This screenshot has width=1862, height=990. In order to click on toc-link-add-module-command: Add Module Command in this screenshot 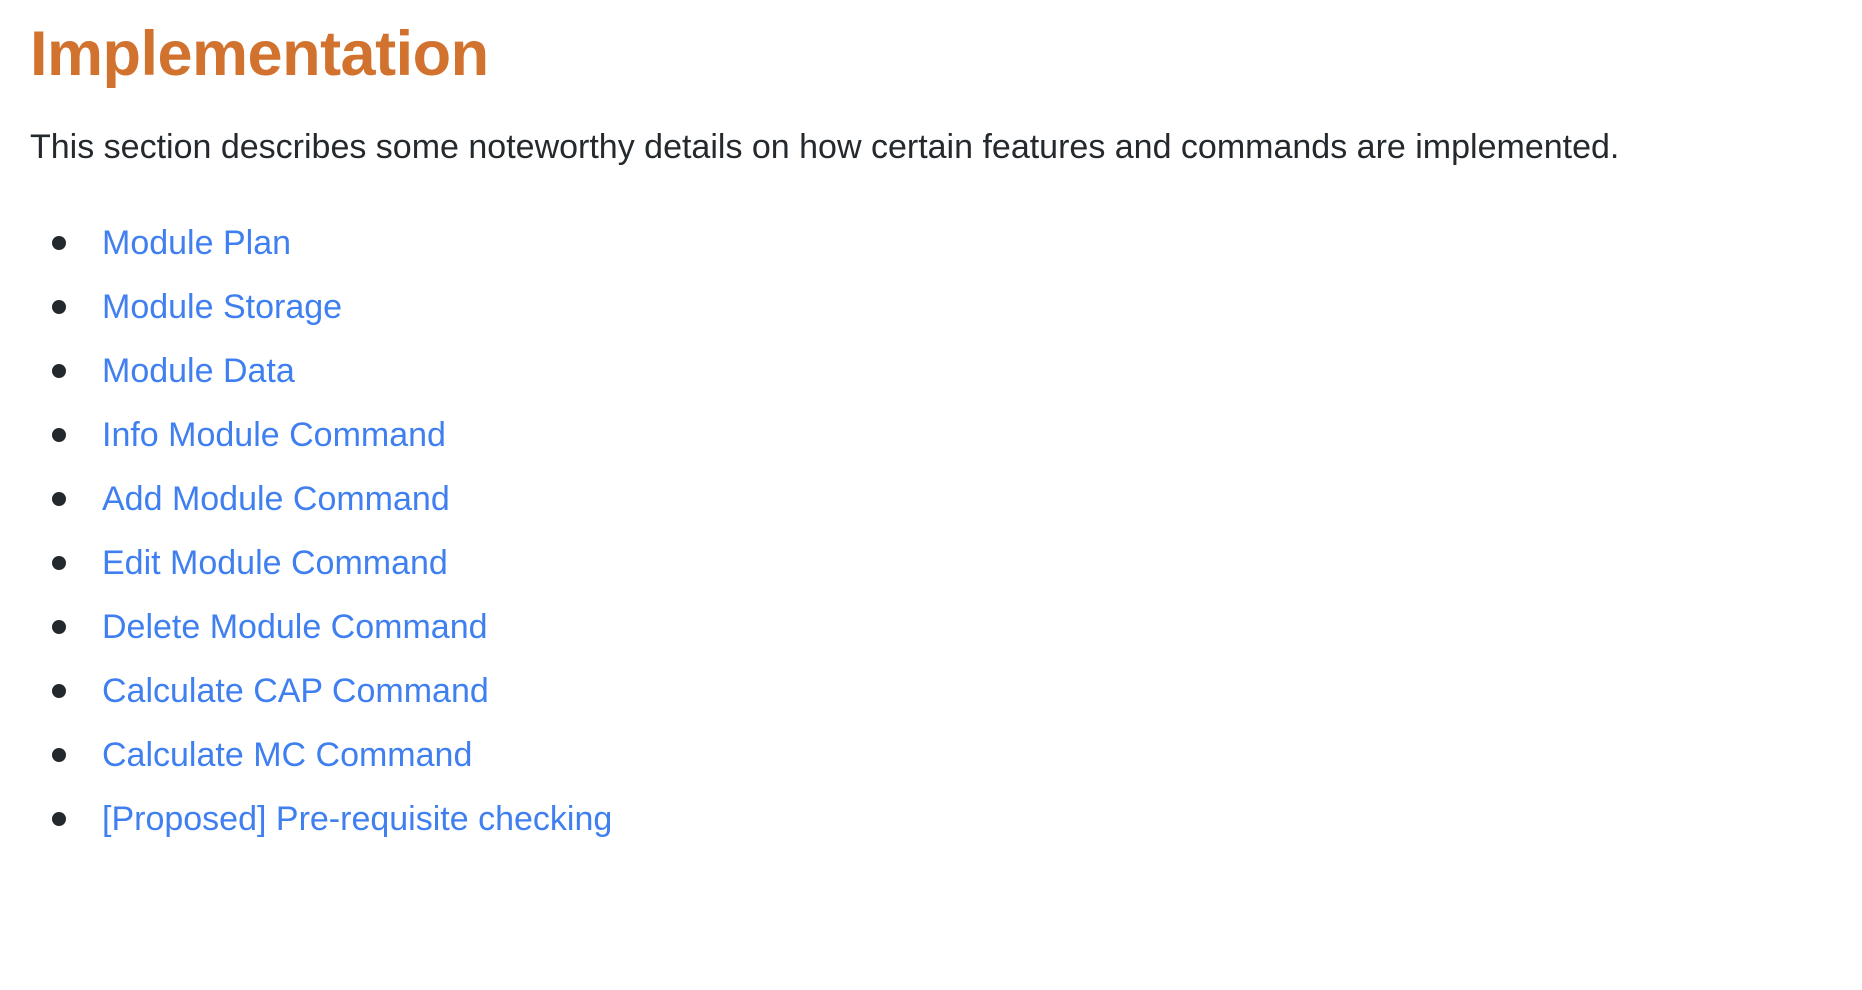, I will do `click(276, 499)`.